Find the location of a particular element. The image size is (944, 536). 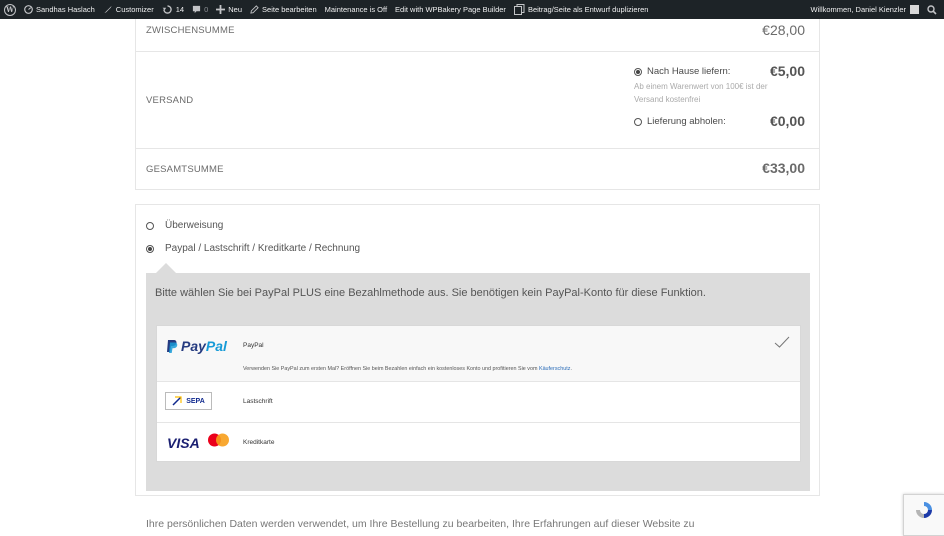

avatar is located at coordinates (914, 9).